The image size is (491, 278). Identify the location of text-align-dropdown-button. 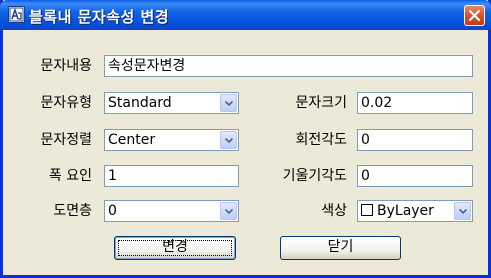
(228, 140).